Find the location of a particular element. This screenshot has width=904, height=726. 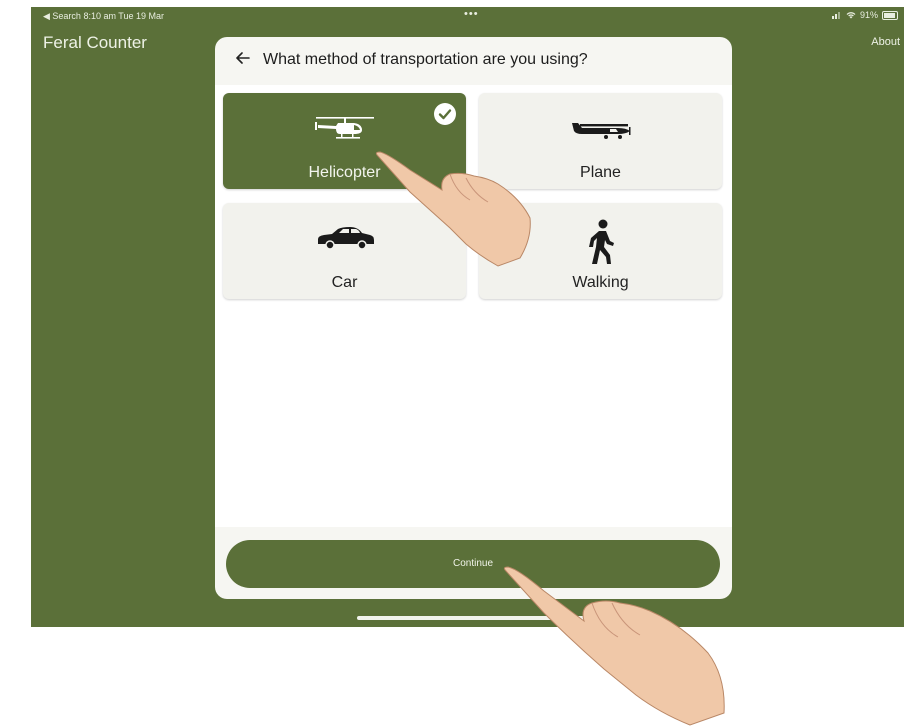

option-label: Walking is located at coordinates (600, 282).